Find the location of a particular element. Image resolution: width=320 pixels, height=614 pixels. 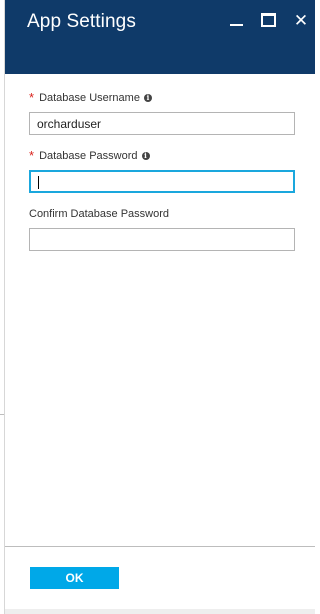

maximize-button is located at coordinates (268, 20).